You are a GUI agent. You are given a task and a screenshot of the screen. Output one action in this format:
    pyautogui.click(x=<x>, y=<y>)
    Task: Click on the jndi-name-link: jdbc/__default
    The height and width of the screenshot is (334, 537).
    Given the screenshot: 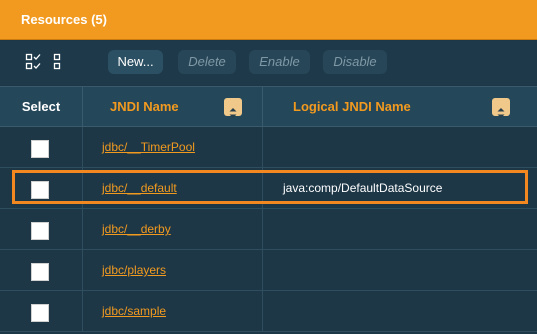 What is the action you would take?
    pyautogui.click(x=139, y=188)
    